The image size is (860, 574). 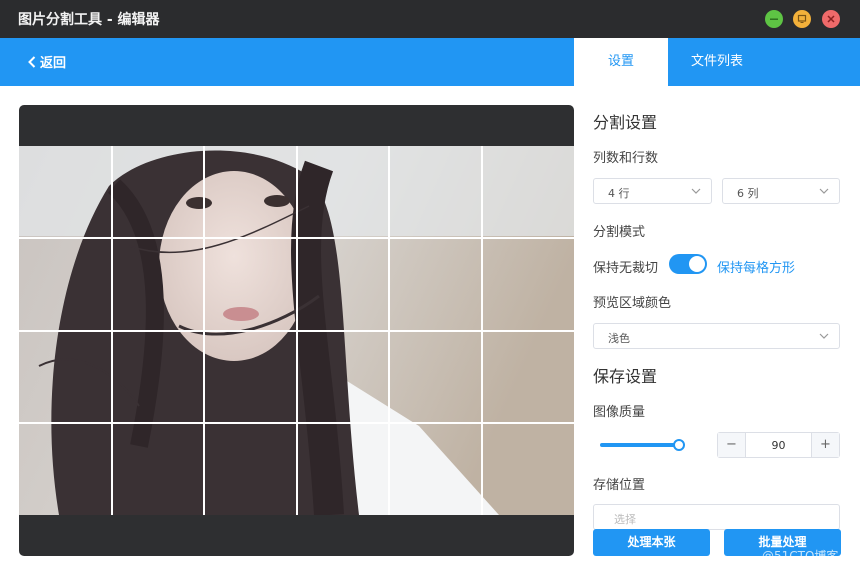 What do you see at coordinates (32, 61) in the screenshot?
I see `chevron-left-icon` at bounding box center [32, 61].